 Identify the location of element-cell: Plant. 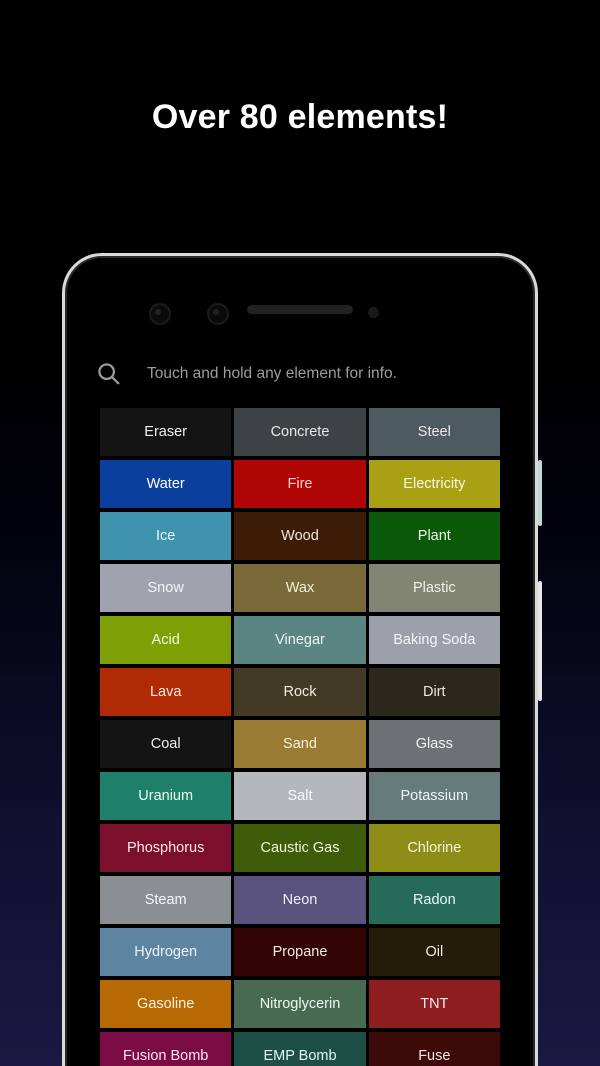
(434, 536).